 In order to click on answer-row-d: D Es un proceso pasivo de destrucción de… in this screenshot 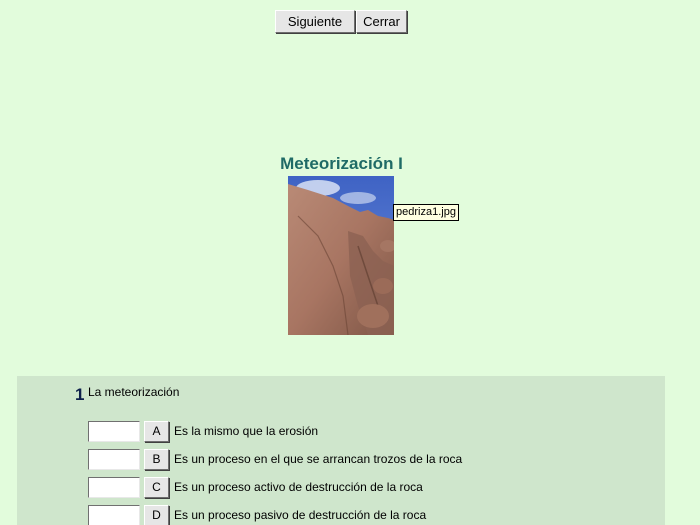, I will do `click(368, 515)`.